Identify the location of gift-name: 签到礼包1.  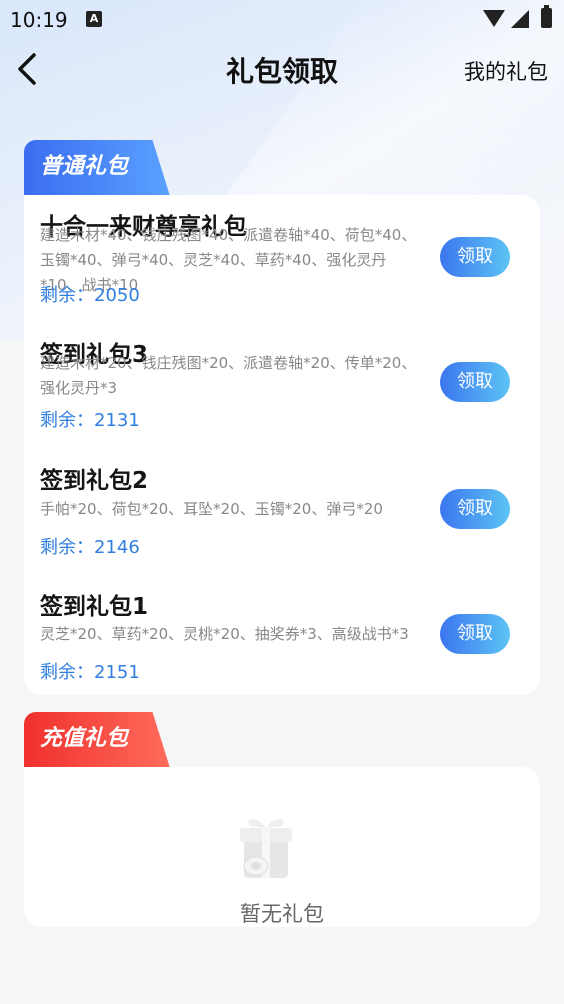
(94, 607).